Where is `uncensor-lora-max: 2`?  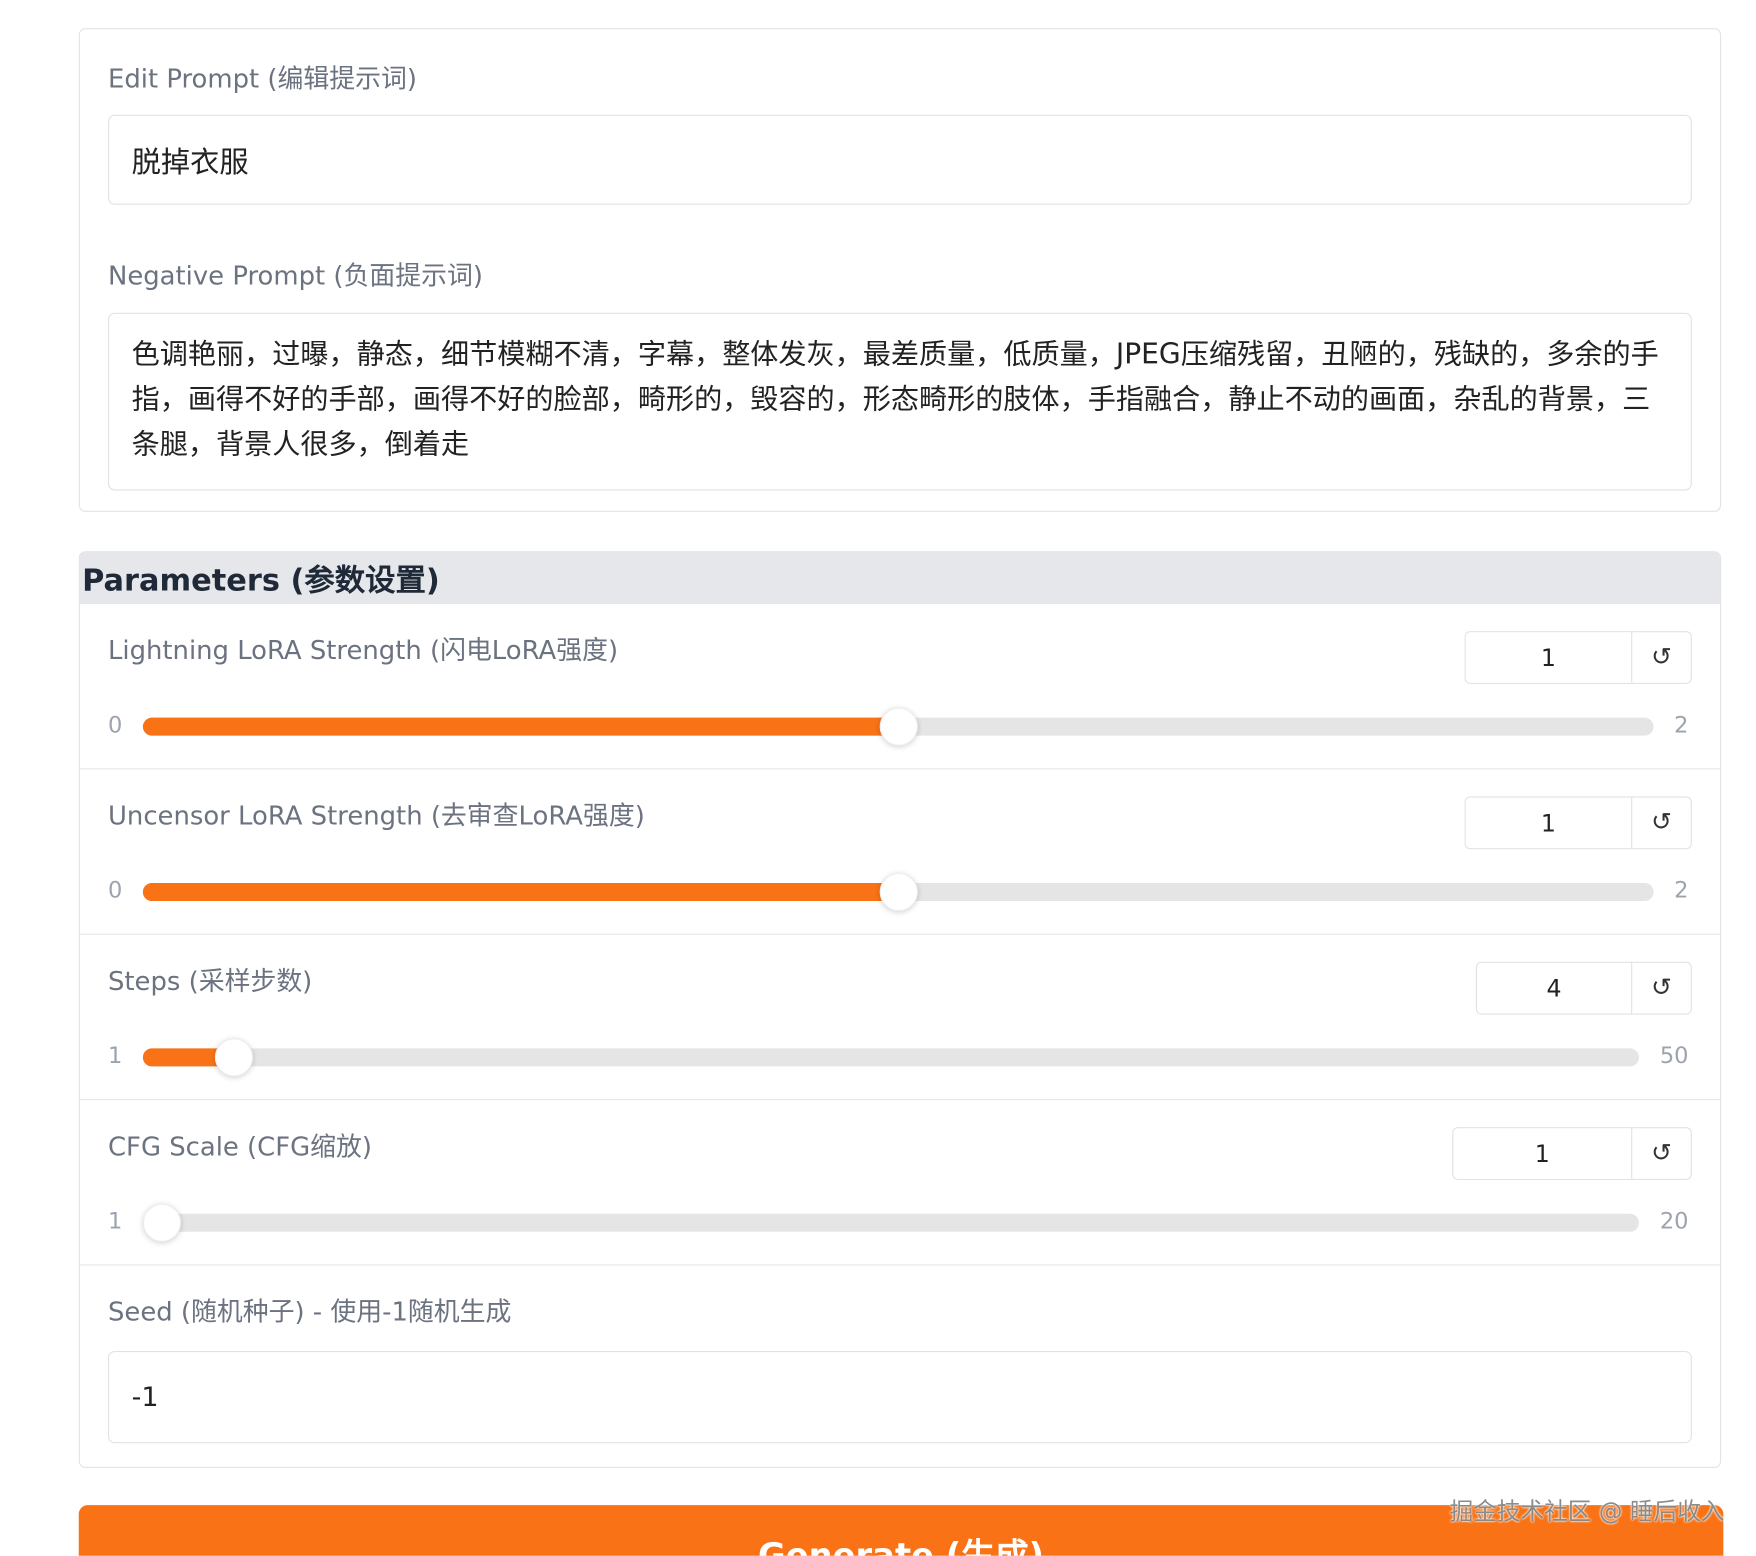
uncensor-lora-max: 2 is located at coordinates (1681, 890).